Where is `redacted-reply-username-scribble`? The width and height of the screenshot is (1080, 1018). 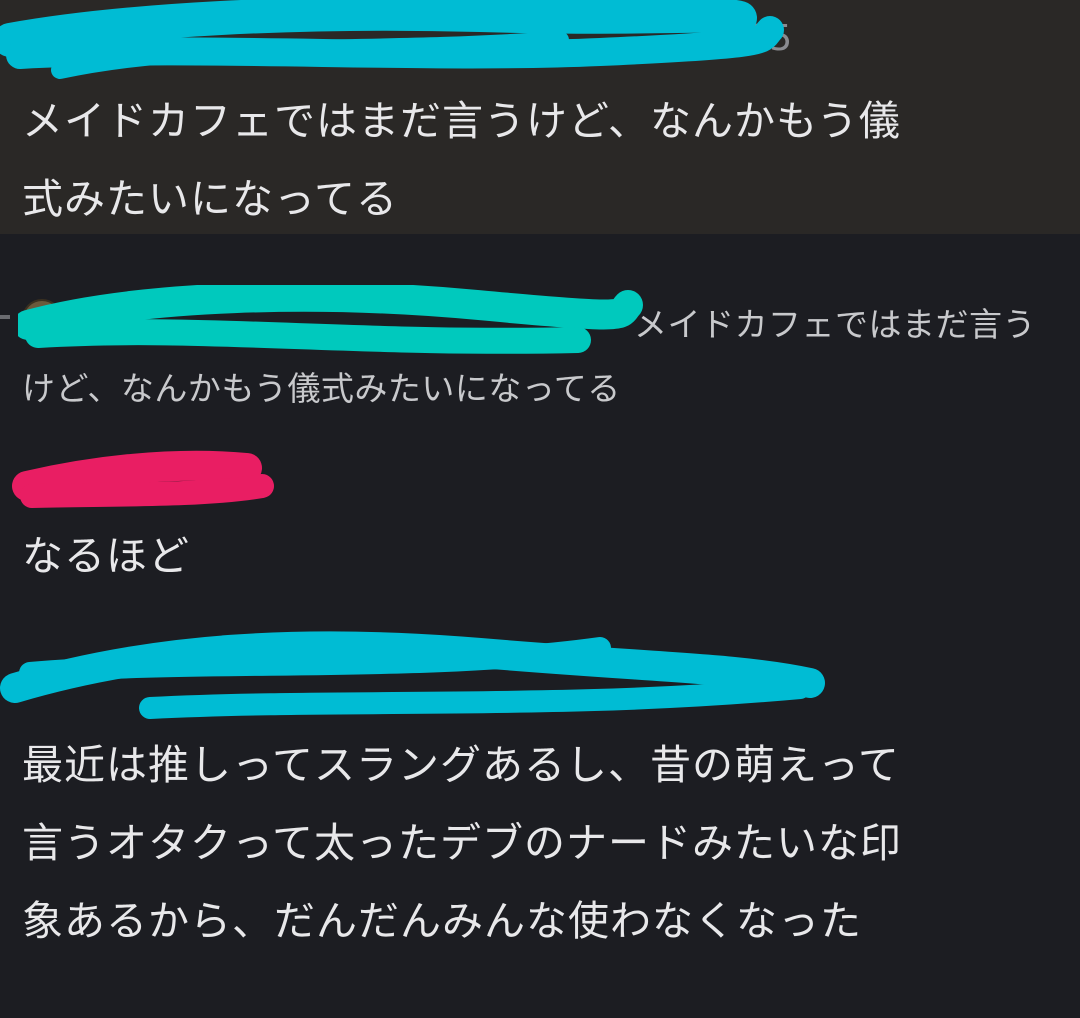
redacted-reply-username-scribble is located at coordinates (330, 319).